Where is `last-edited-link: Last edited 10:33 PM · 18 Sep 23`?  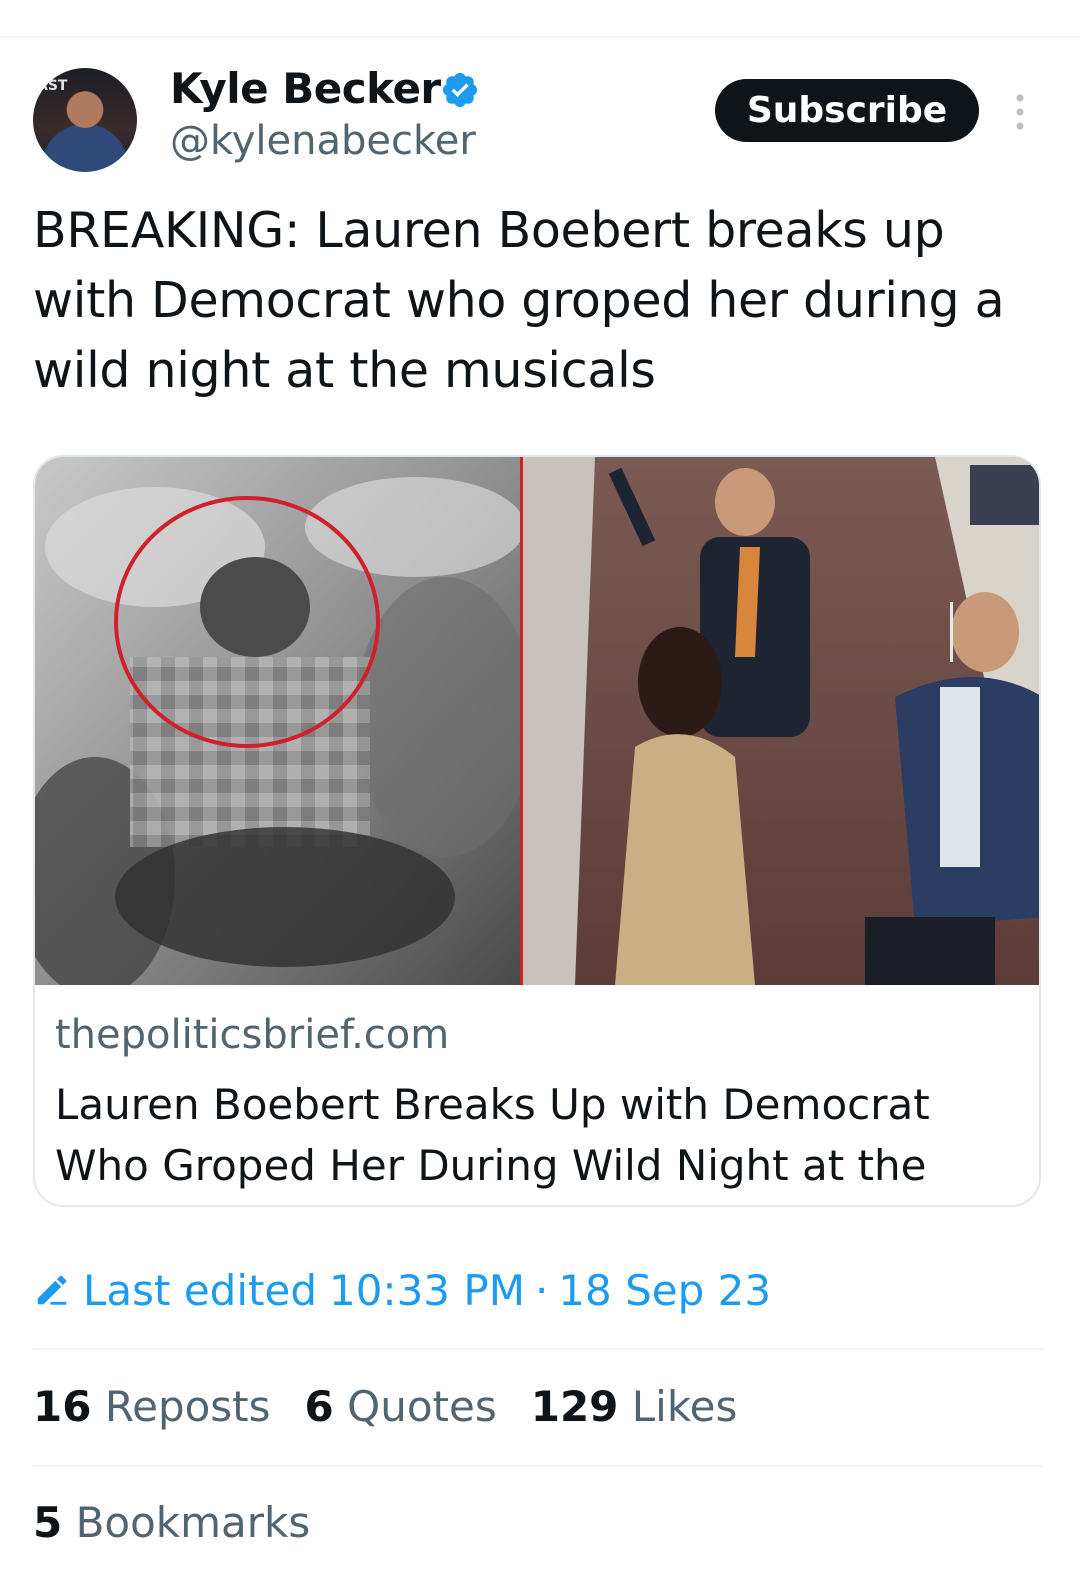
last-edited-link: Last edited 10:33 PM · 18 Sep 23 is located at coordinates (402, 1290).